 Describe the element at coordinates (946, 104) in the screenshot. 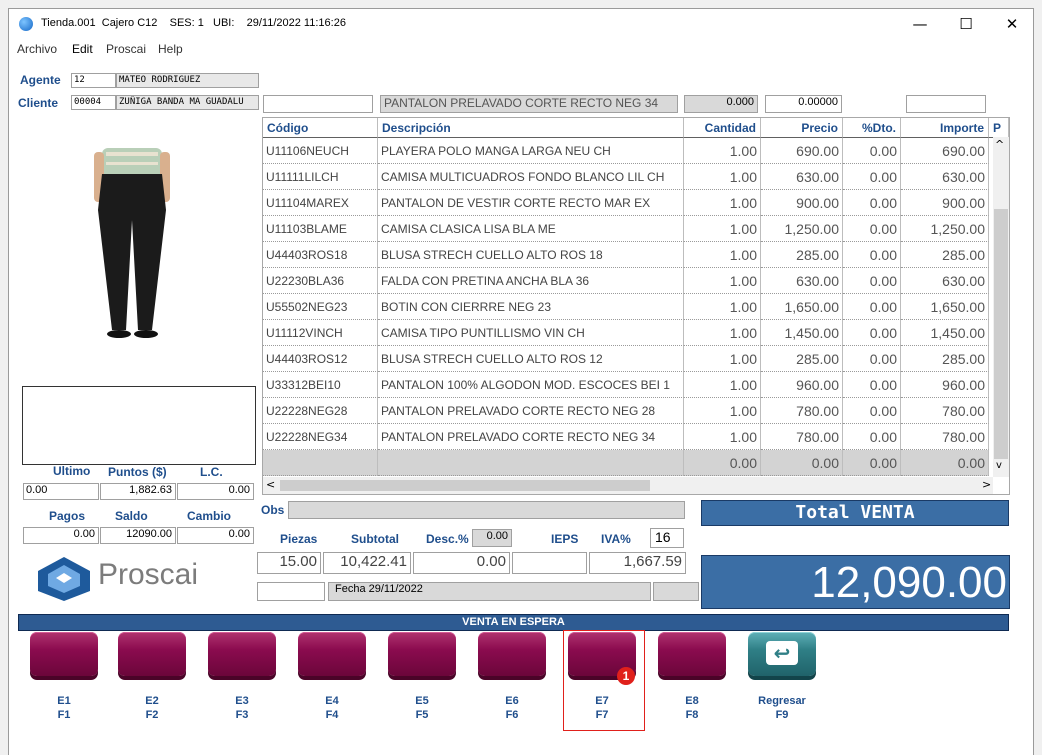

I see `entry-extra-field` at that location.